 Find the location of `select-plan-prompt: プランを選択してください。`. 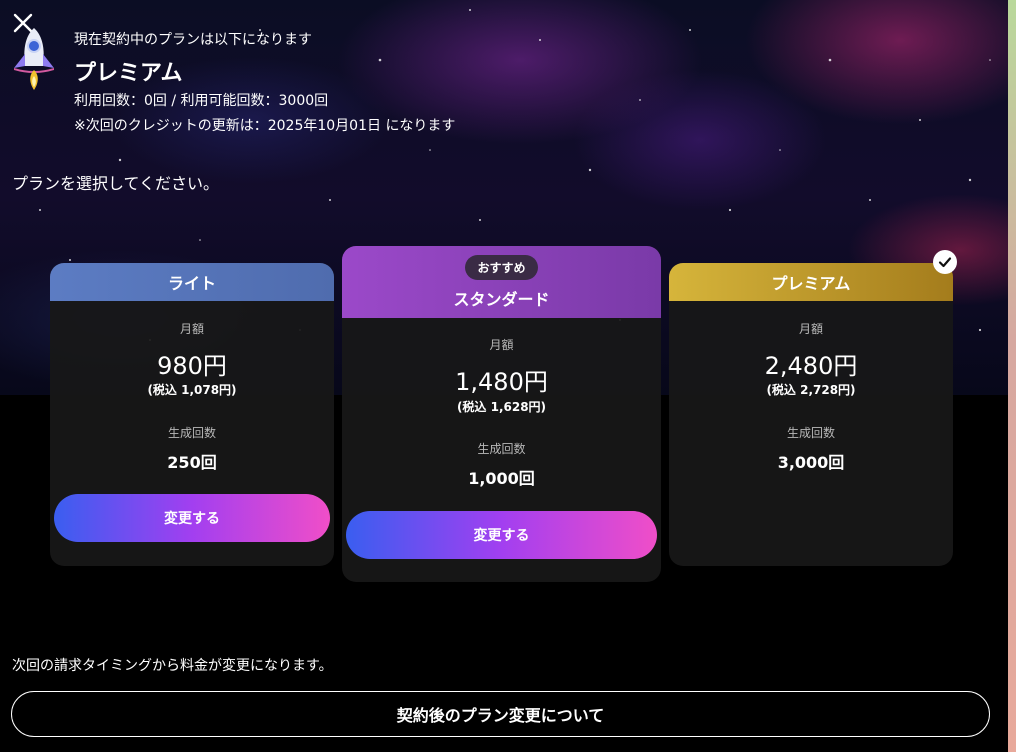

select-plan-prompt: プランを選択してください。 is located at coordinates (116, 183).